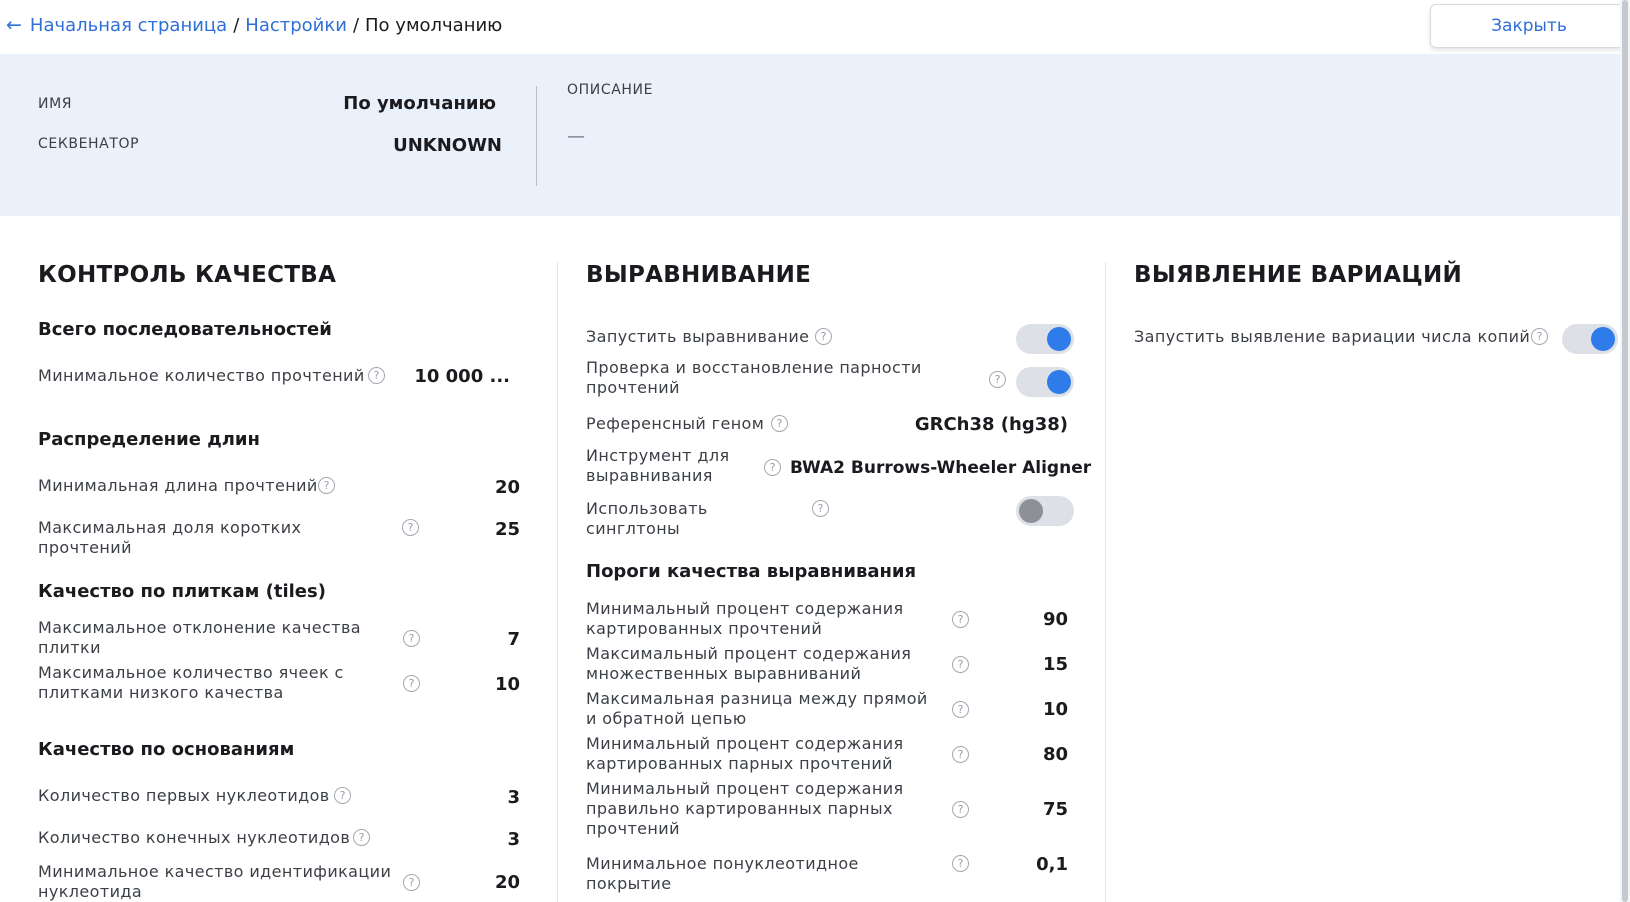 Image resolution: width=1630 pixels, height=902 pixels. I want to click on max-low-quality-tiles-value: 10, so click(480, 684).